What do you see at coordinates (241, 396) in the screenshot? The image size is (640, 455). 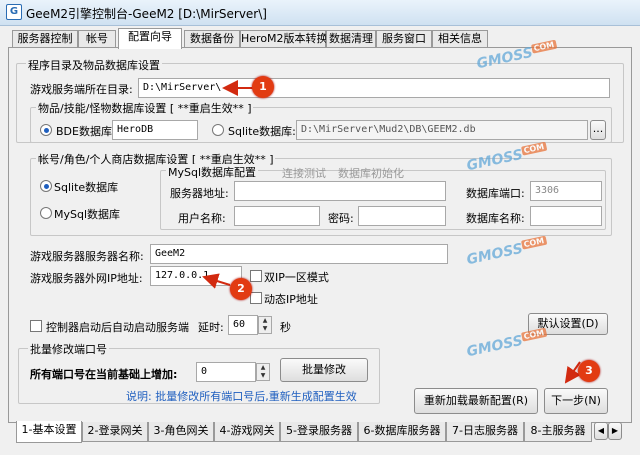 I see `batch-note: 说明: 批量修改所有端口号后,重新生成配置生效` at bounding box center [241, 396].